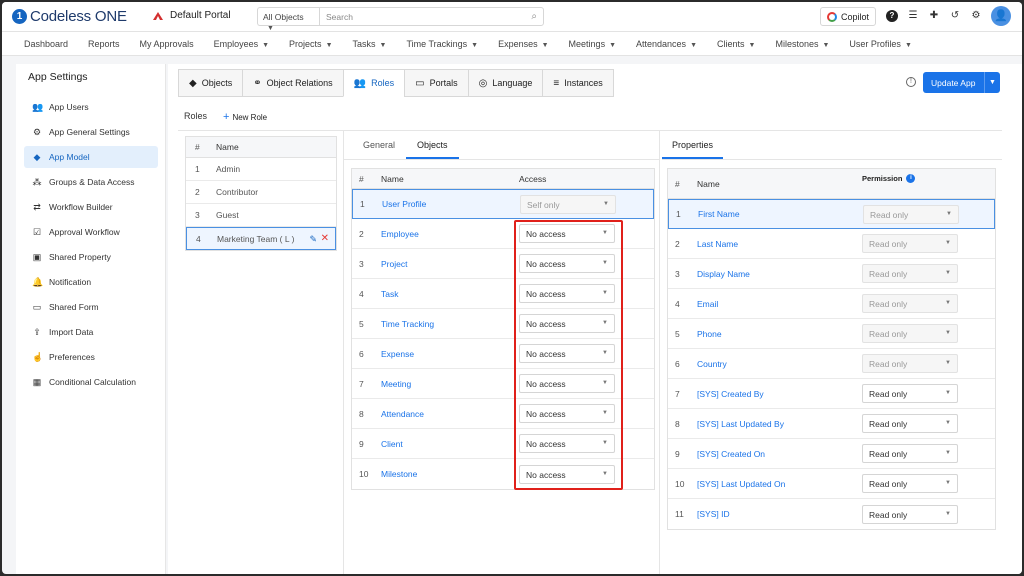  What do you see at coordinates (831, 424) in the screenshot?
I see `table-row: 8 [SYS] Last Updated By Read only ▼` at bounding box center [831, 424].